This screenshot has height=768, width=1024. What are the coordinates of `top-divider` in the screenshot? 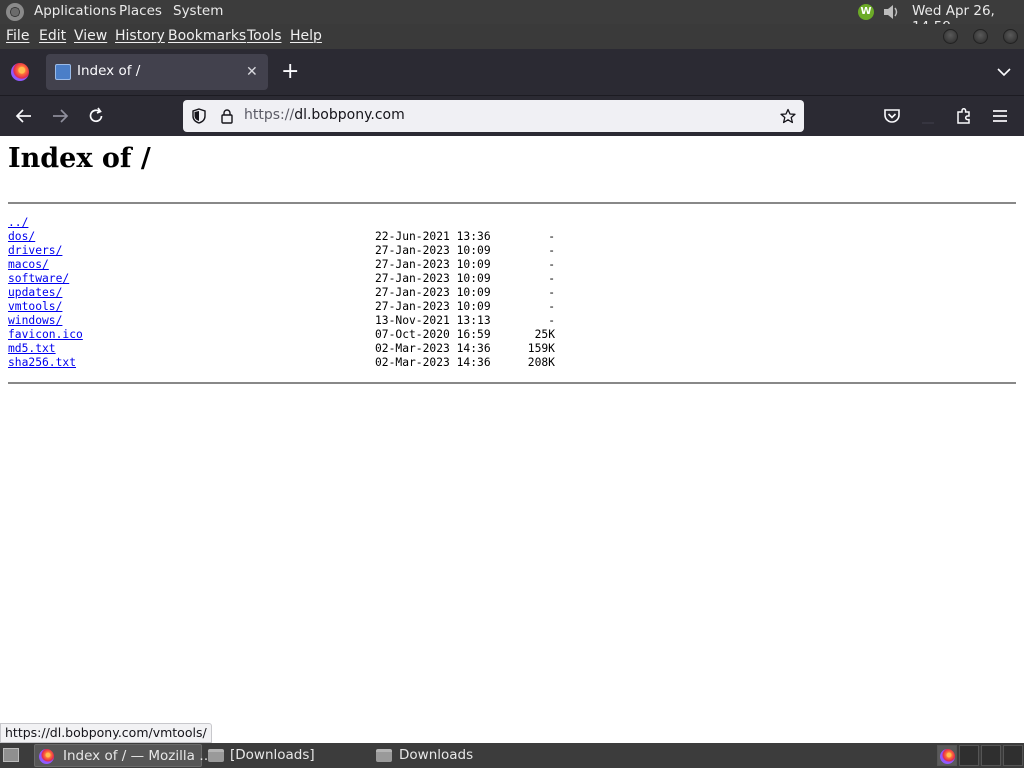 It's located at (512, 203).